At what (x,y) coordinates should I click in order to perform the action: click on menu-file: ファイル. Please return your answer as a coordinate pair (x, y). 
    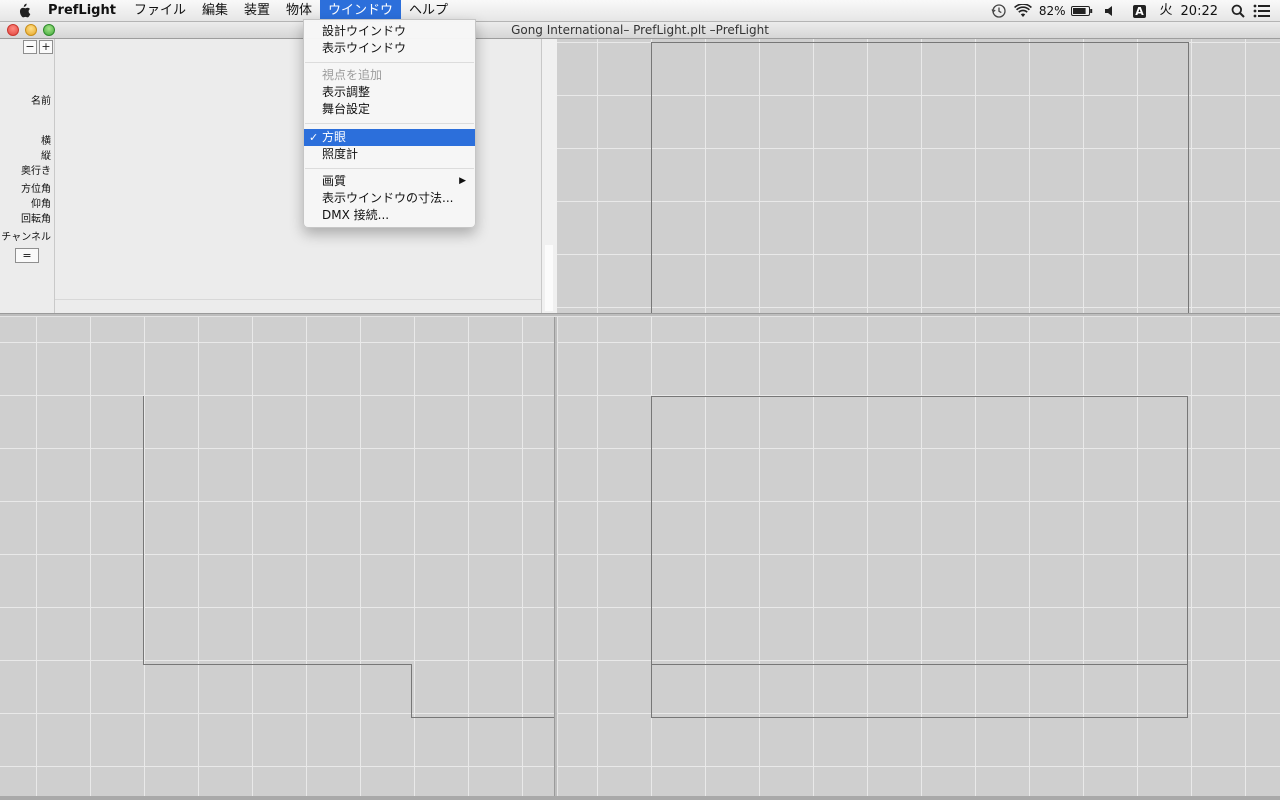
    Looking at the image, I should click on (160, 11).